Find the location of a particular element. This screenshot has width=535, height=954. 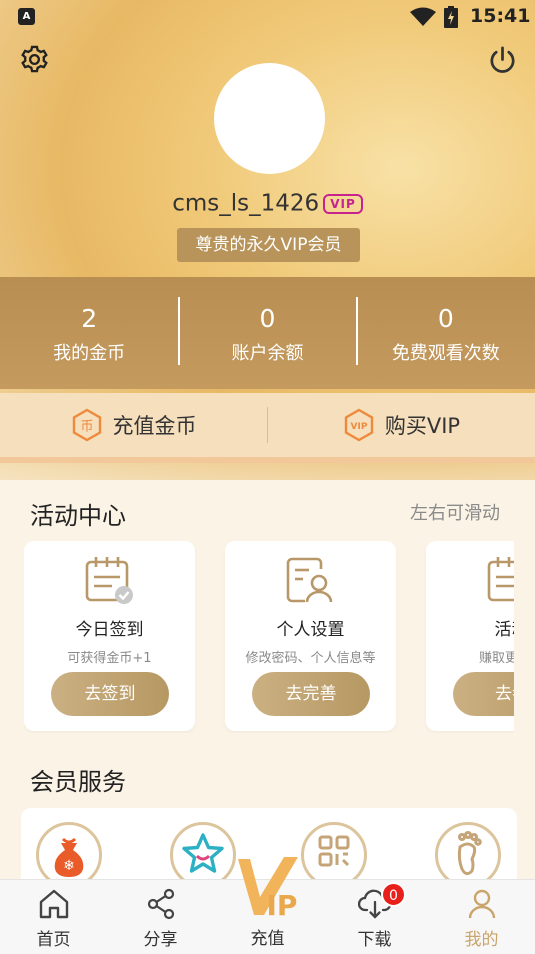

stat-balance-label: 账户余额 is located at coordinates (267, 353).